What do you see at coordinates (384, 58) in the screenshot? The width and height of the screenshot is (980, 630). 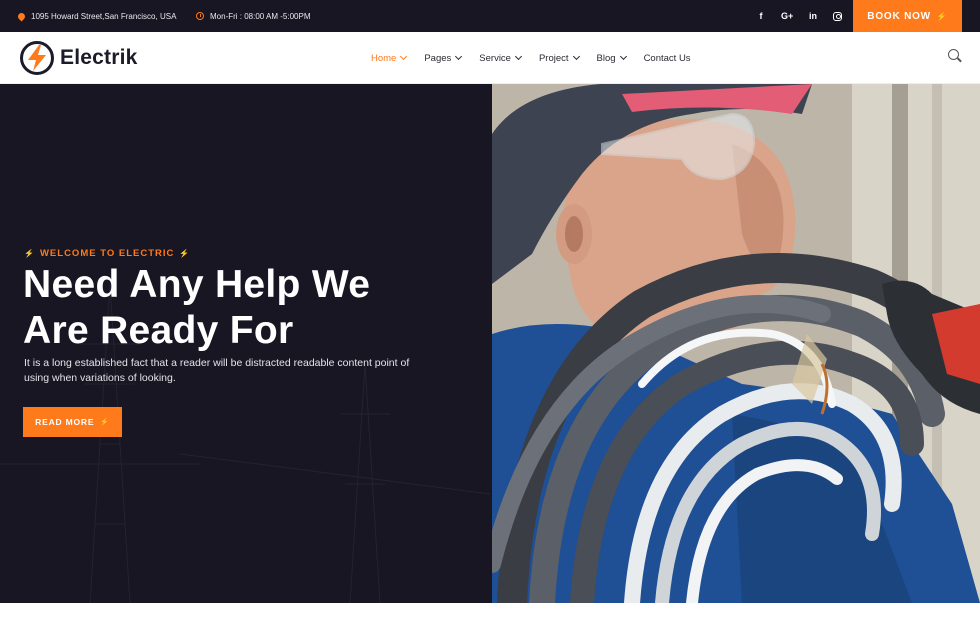 I see `nav-item-label: Home` at bounding box center [384, 58].